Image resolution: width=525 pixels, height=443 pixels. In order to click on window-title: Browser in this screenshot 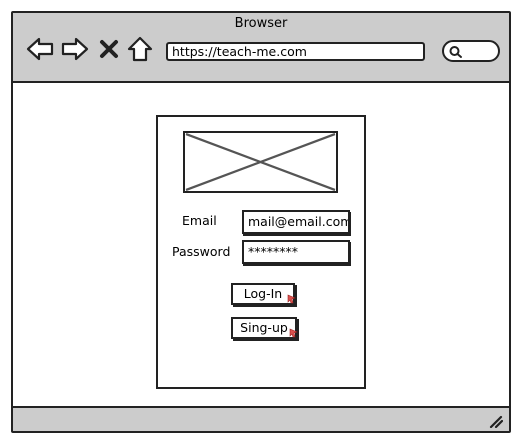, I will do `click(261, 23)`.